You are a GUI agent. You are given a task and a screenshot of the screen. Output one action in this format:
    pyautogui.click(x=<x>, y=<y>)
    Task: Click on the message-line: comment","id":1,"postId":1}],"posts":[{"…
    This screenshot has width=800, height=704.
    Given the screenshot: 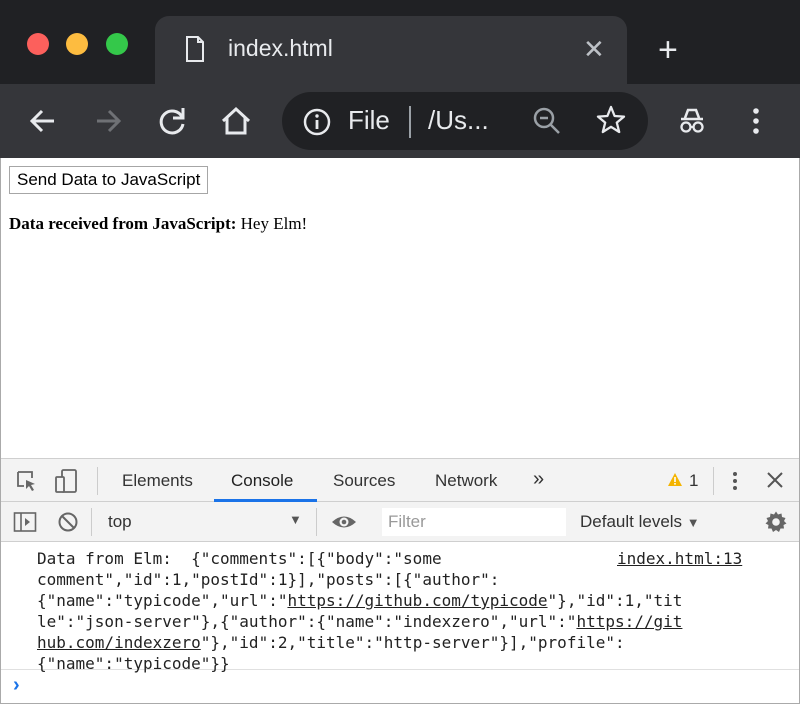 What is the action you would take?
    pyautogui.click(x=268, y=579)
    